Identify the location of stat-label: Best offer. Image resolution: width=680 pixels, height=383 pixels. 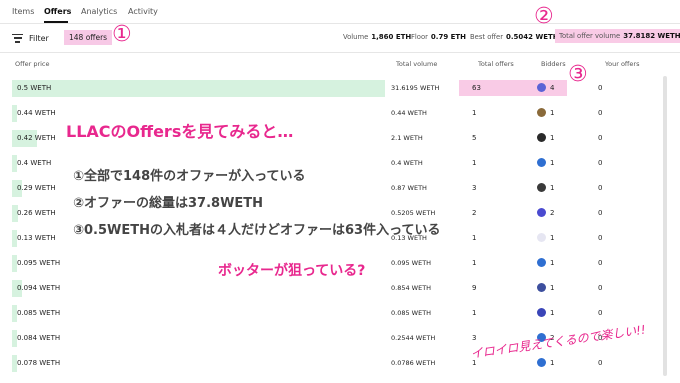
(487, 37).